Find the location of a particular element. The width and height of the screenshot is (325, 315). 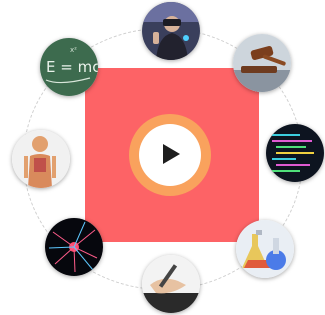

topic-chemistry-thumbnail is located at coordinates (265, 249).